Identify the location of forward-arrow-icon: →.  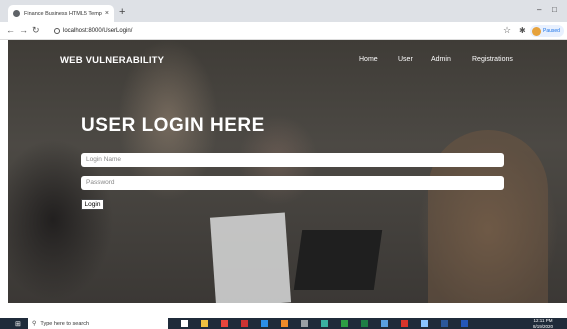
(23, 30).